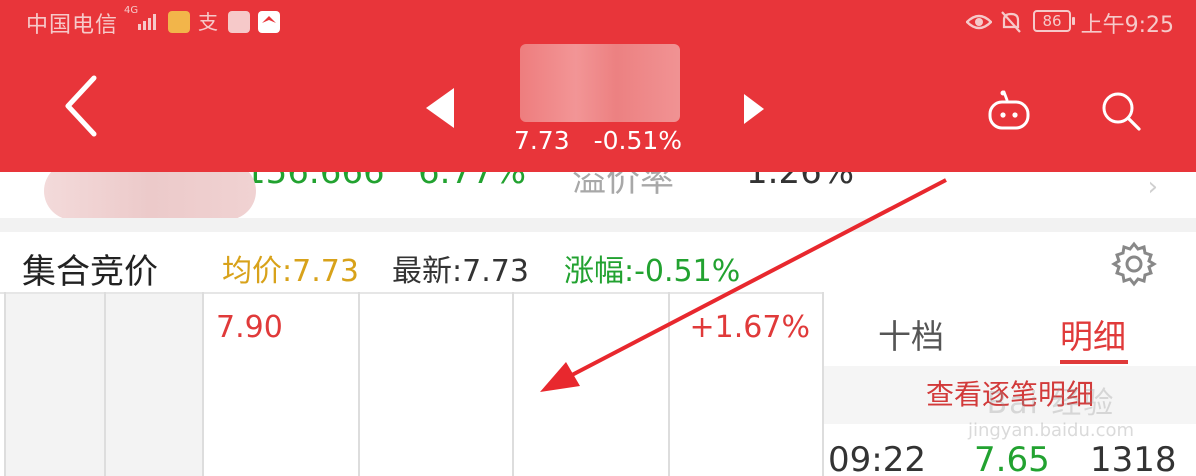 The height and width of the screenshot is (476, 1196). I want to click on fund-info-row: 156.666 6.77% 溢价率 1.26% ›, so click(598, 195).